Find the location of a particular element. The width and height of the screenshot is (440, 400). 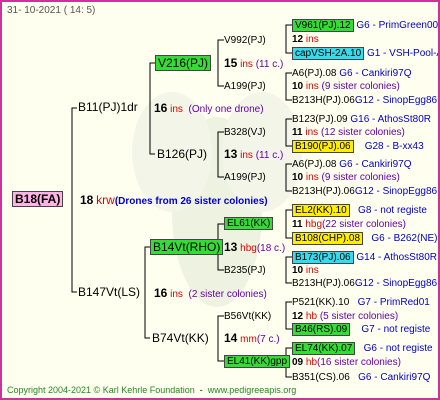

gen4-row-19: 12 hb (5 sister colonies) is located at coordinates (345, 316).